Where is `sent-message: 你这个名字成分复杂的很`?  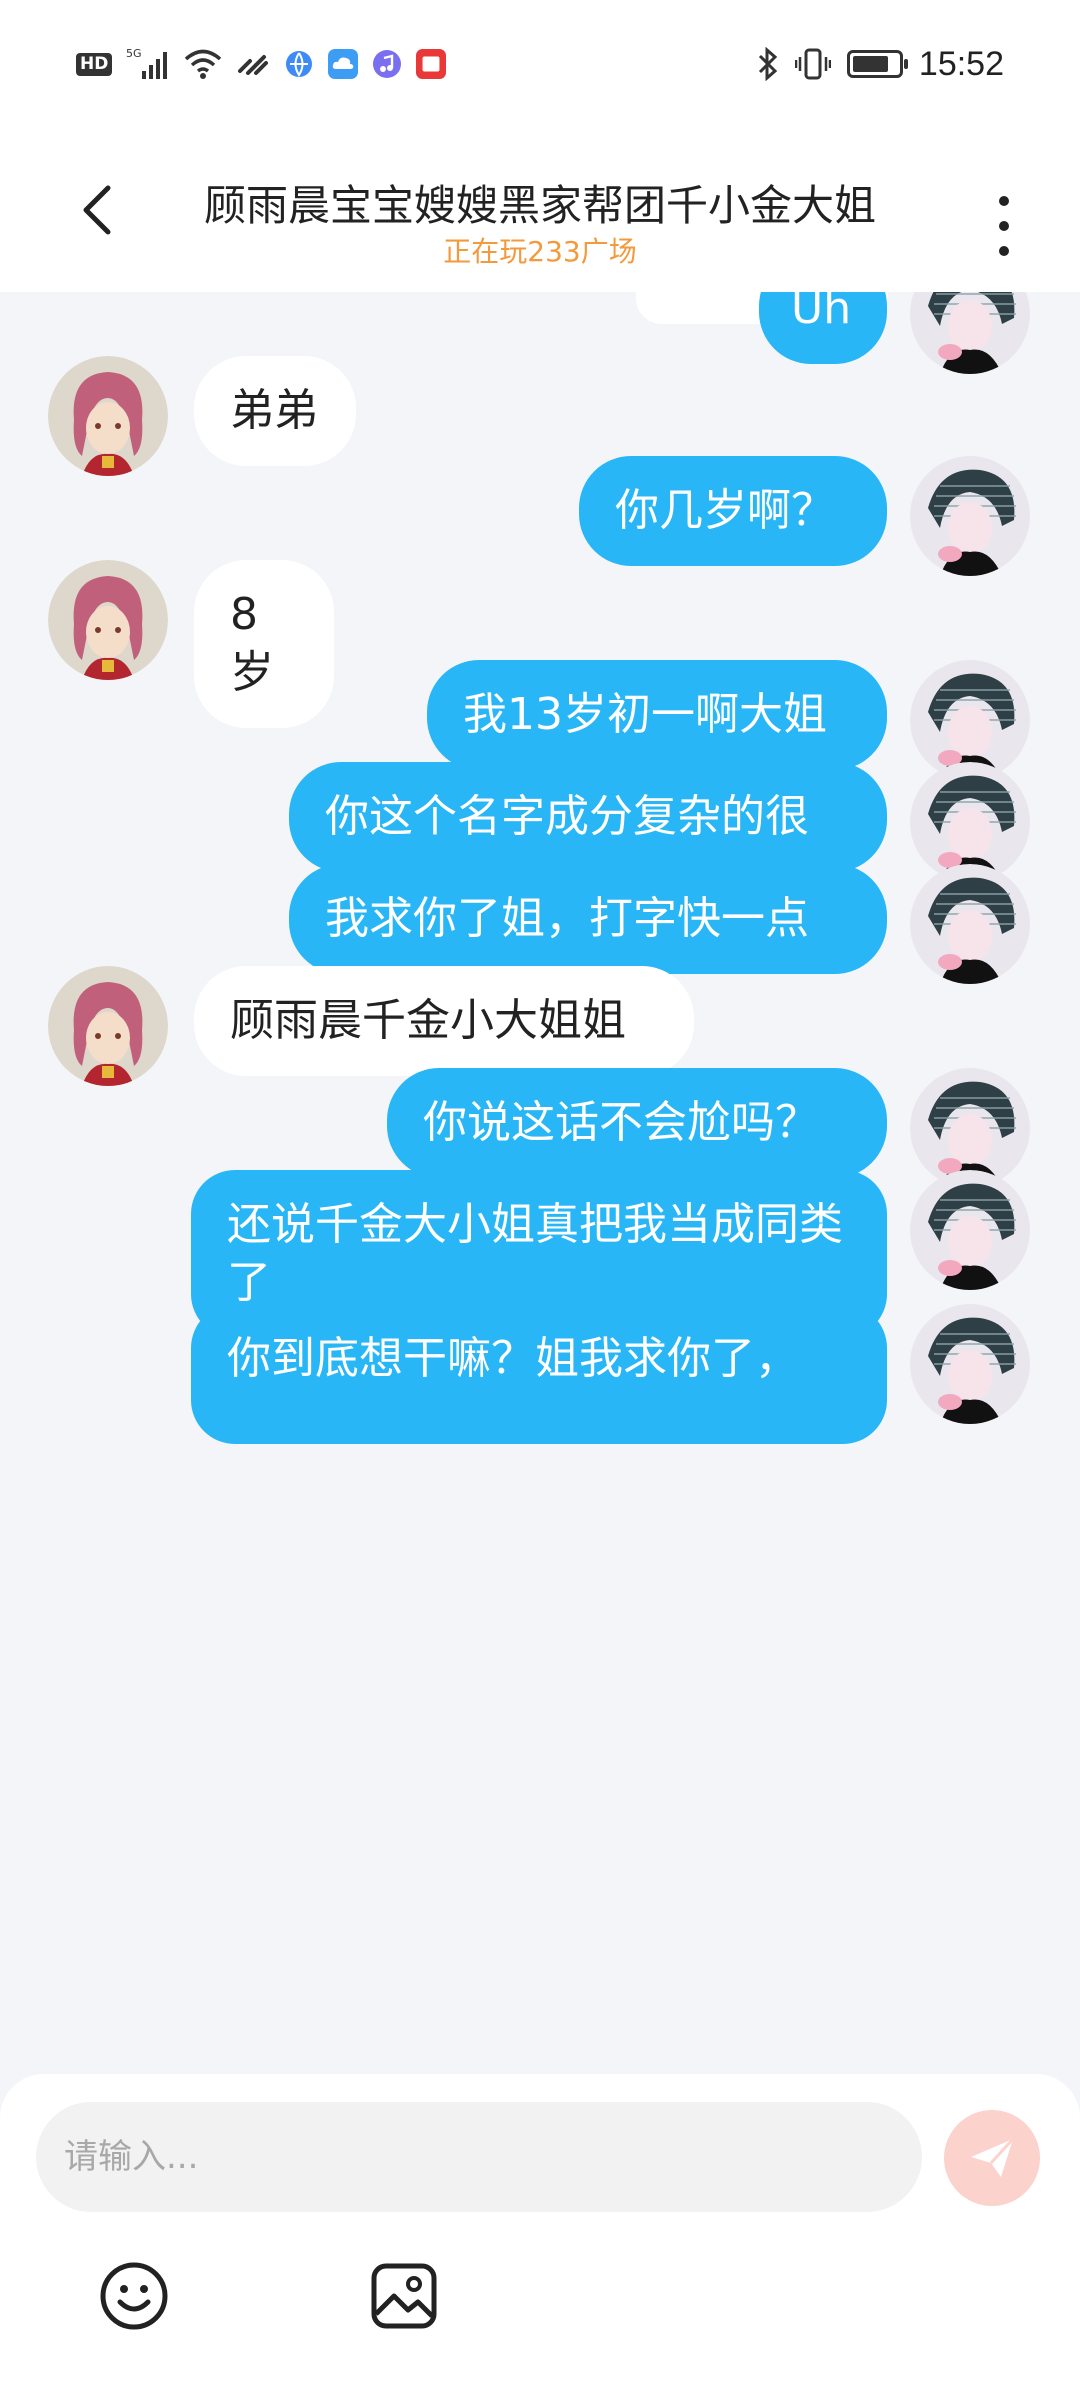
sent-message: 你这个名字成分复杂的很 is located at coordinates (540, 822).